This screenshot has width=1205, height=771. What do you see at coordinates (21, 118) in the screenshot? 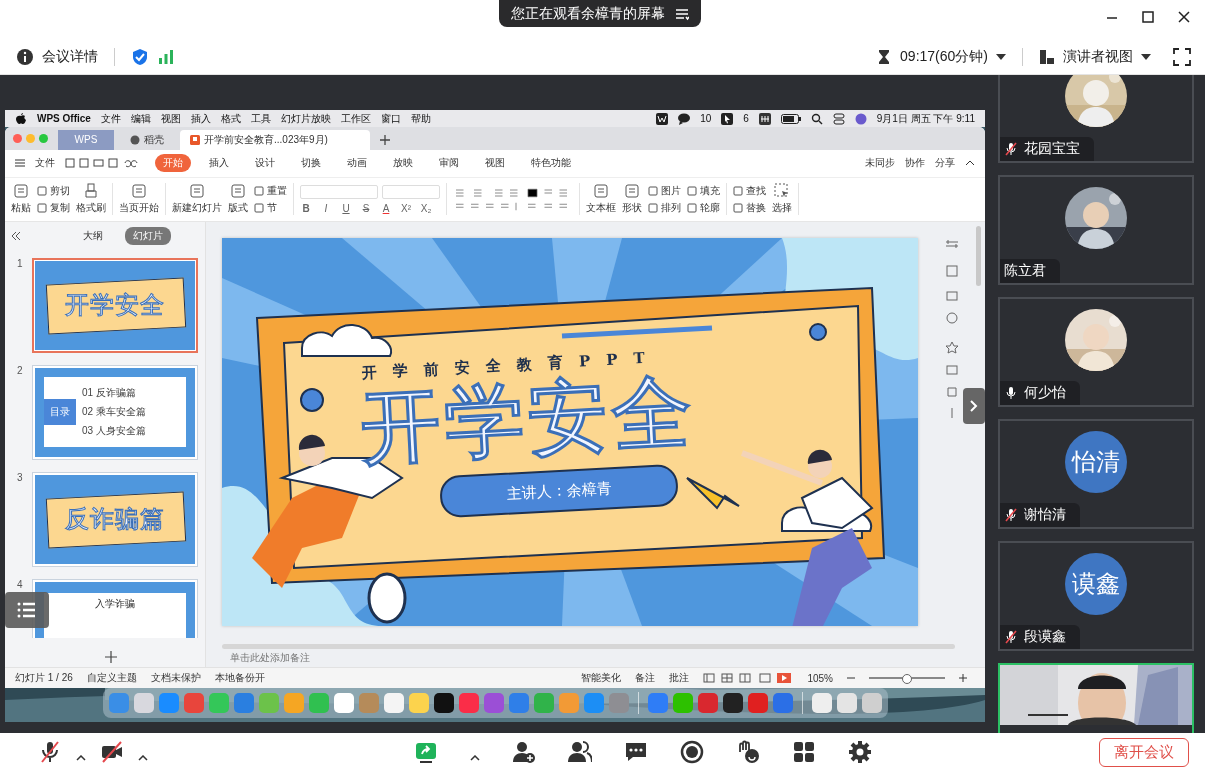
I see `apple-icon` at bounding box center [21, 118].